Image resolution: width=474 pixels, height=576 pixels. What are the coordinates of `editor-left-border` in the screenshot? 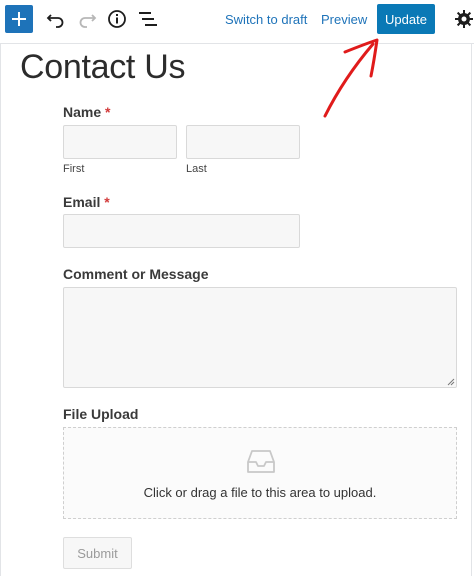 It's located at (0, 310).